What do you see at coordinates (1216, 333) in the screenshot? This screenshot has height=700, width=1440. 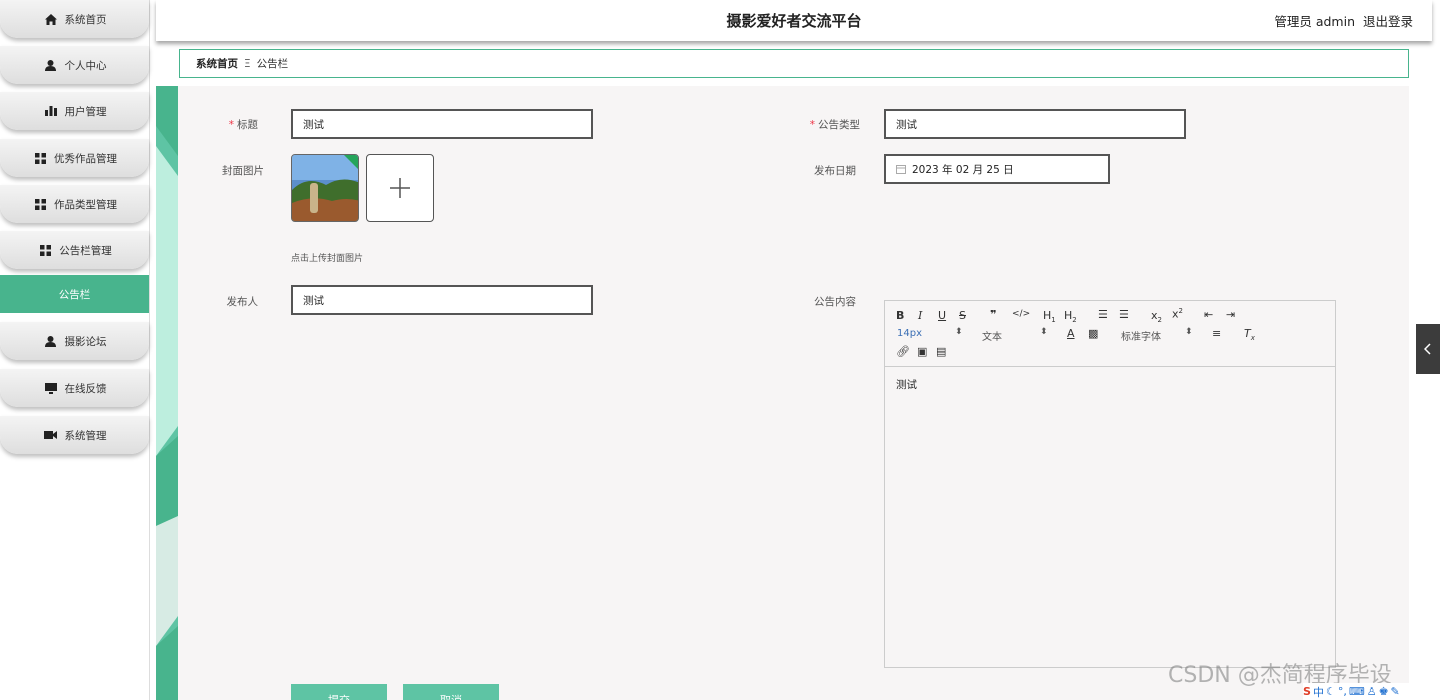 I see `align-icon: ≡` at bounding box center [1216, 333].